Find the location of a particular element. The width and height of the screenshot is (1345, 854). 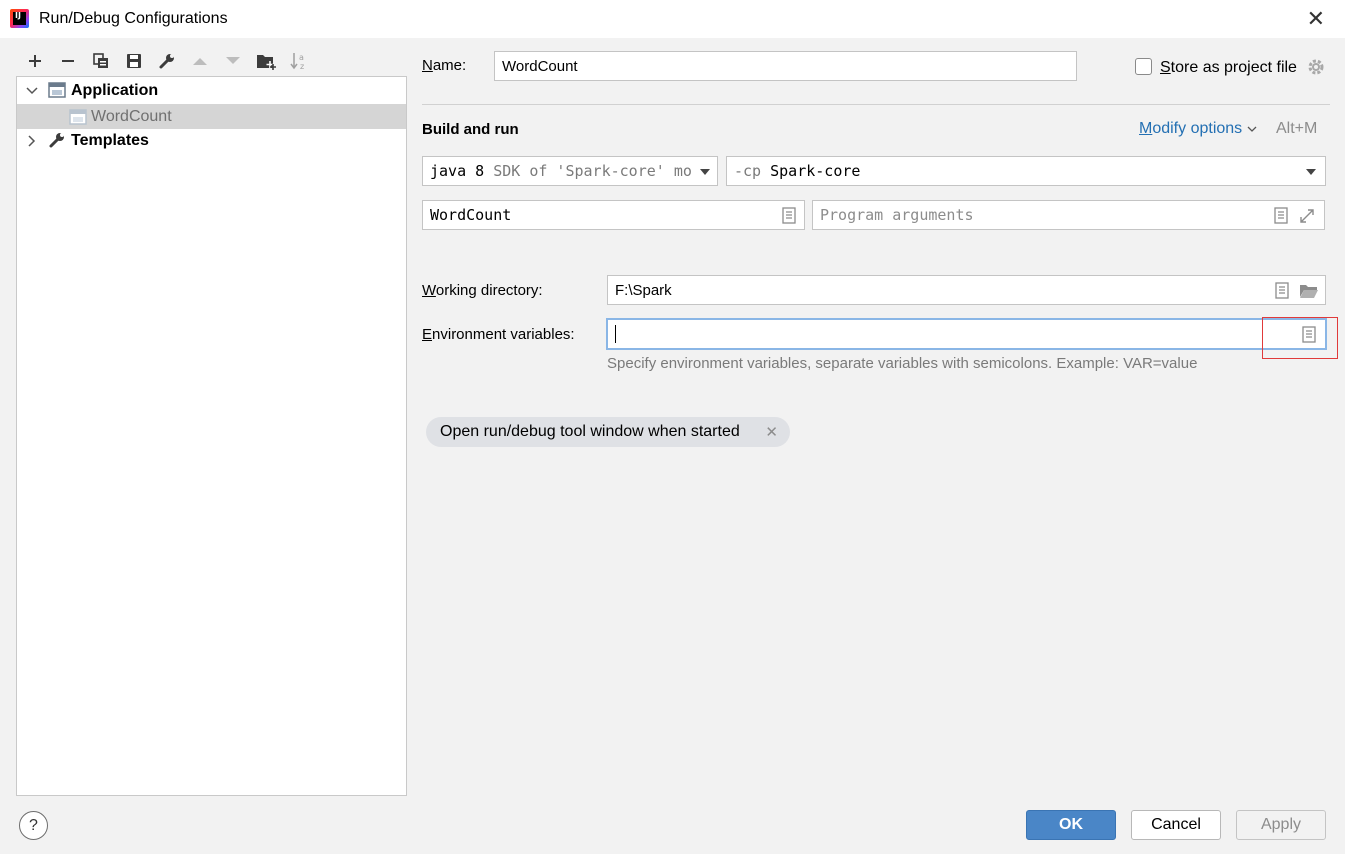

environment-variables-label: Environment variables: is located at coordinates (498, 334).